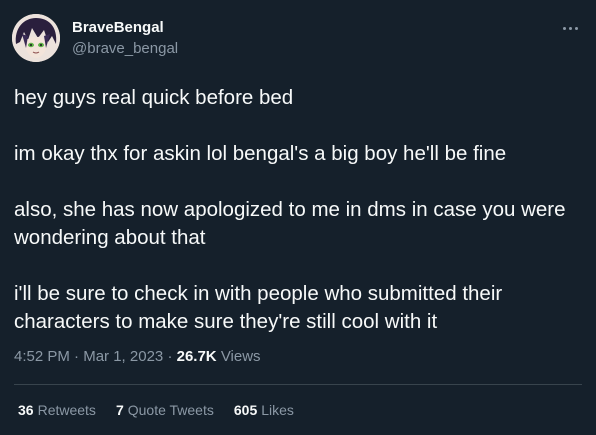 The image size is (596, 435). I want to click on anime-character-avatar-icon, so click(36, 38).